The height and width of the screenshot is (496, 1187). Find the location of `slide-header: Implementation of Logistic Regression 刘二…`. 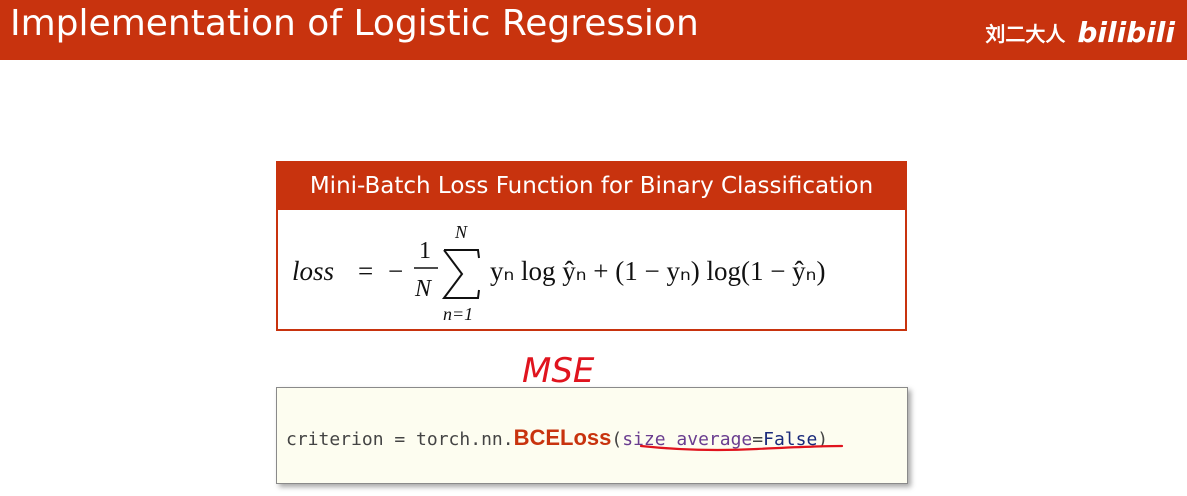

slide-header: Implementation of Logistic Regression 刘二… is located at coordinates (593, 30).